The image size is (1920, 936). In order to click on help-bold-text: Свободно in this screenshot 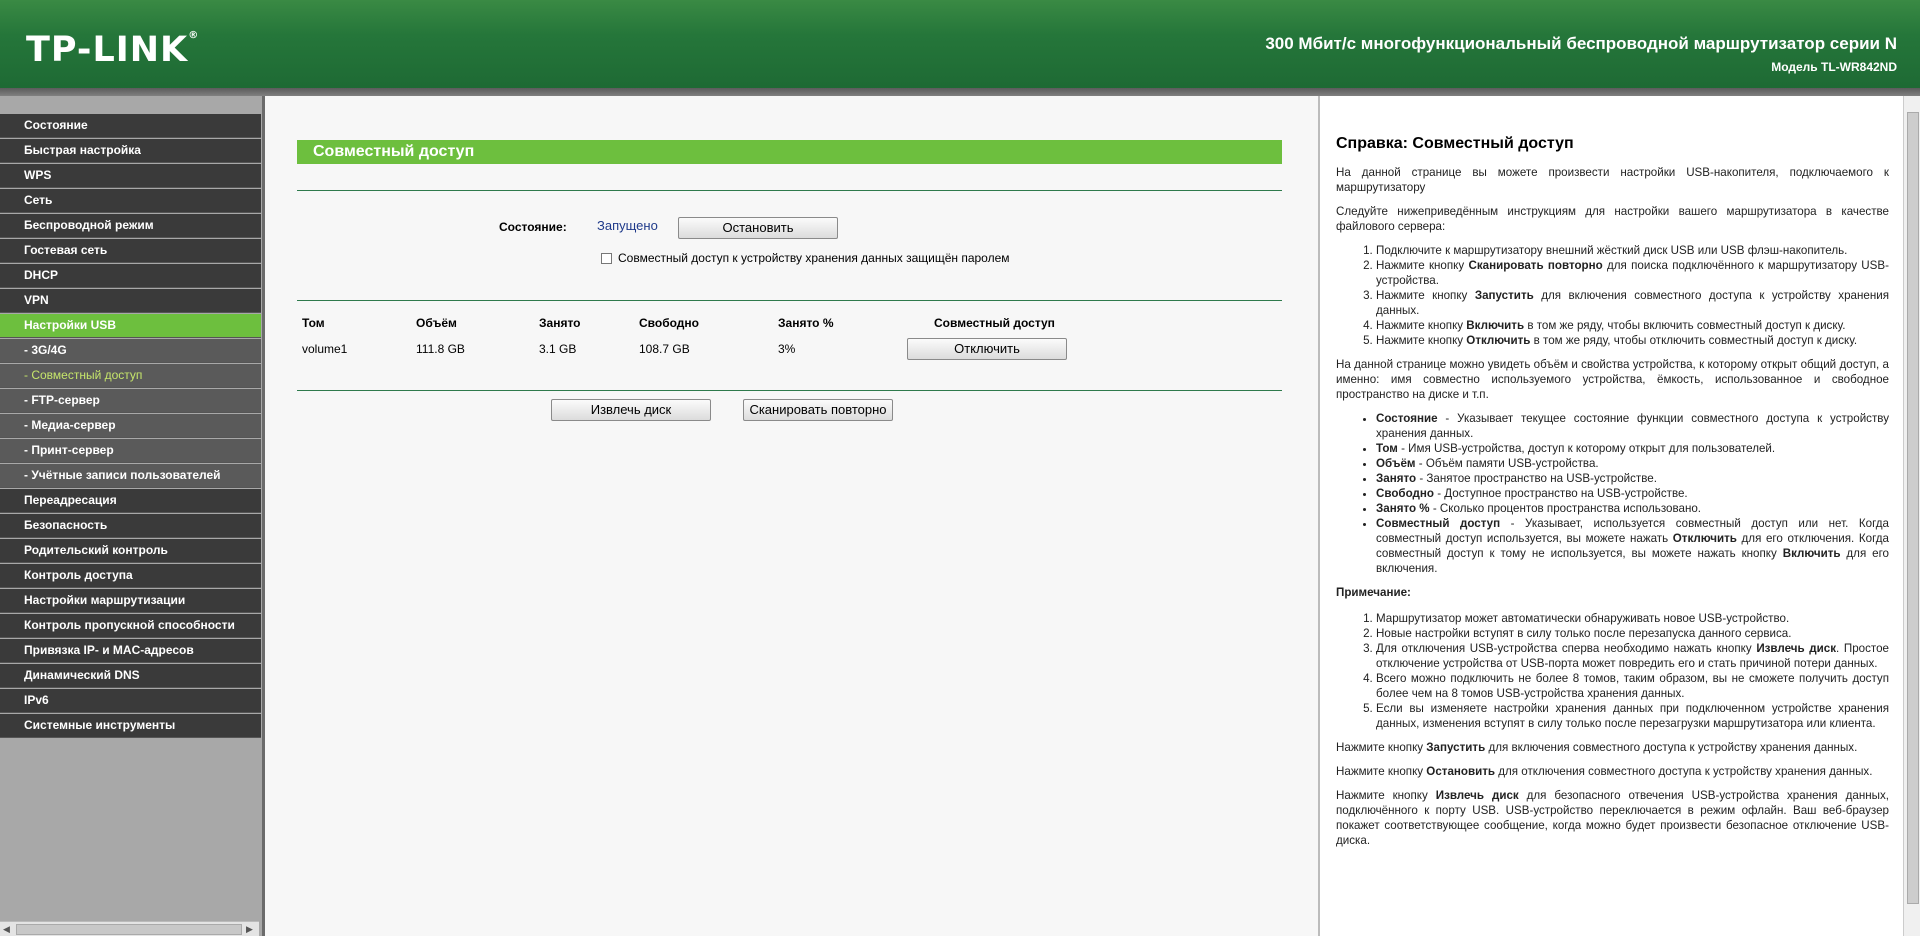, I will do `click(1405, 493)`.